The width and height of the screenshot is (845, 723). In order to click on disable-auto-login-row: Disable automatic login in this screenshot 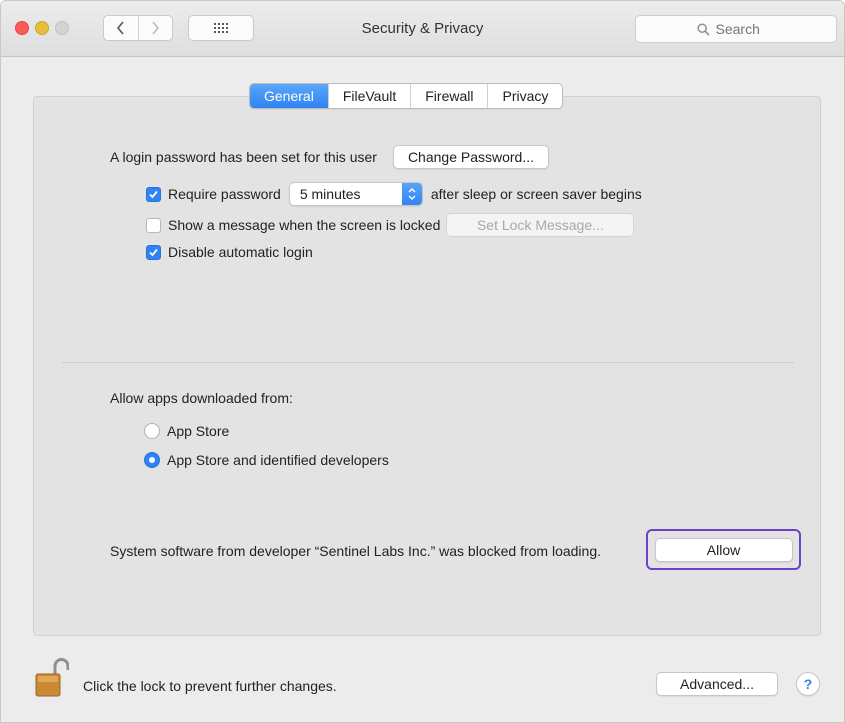, I will do `click(229, 252)`.